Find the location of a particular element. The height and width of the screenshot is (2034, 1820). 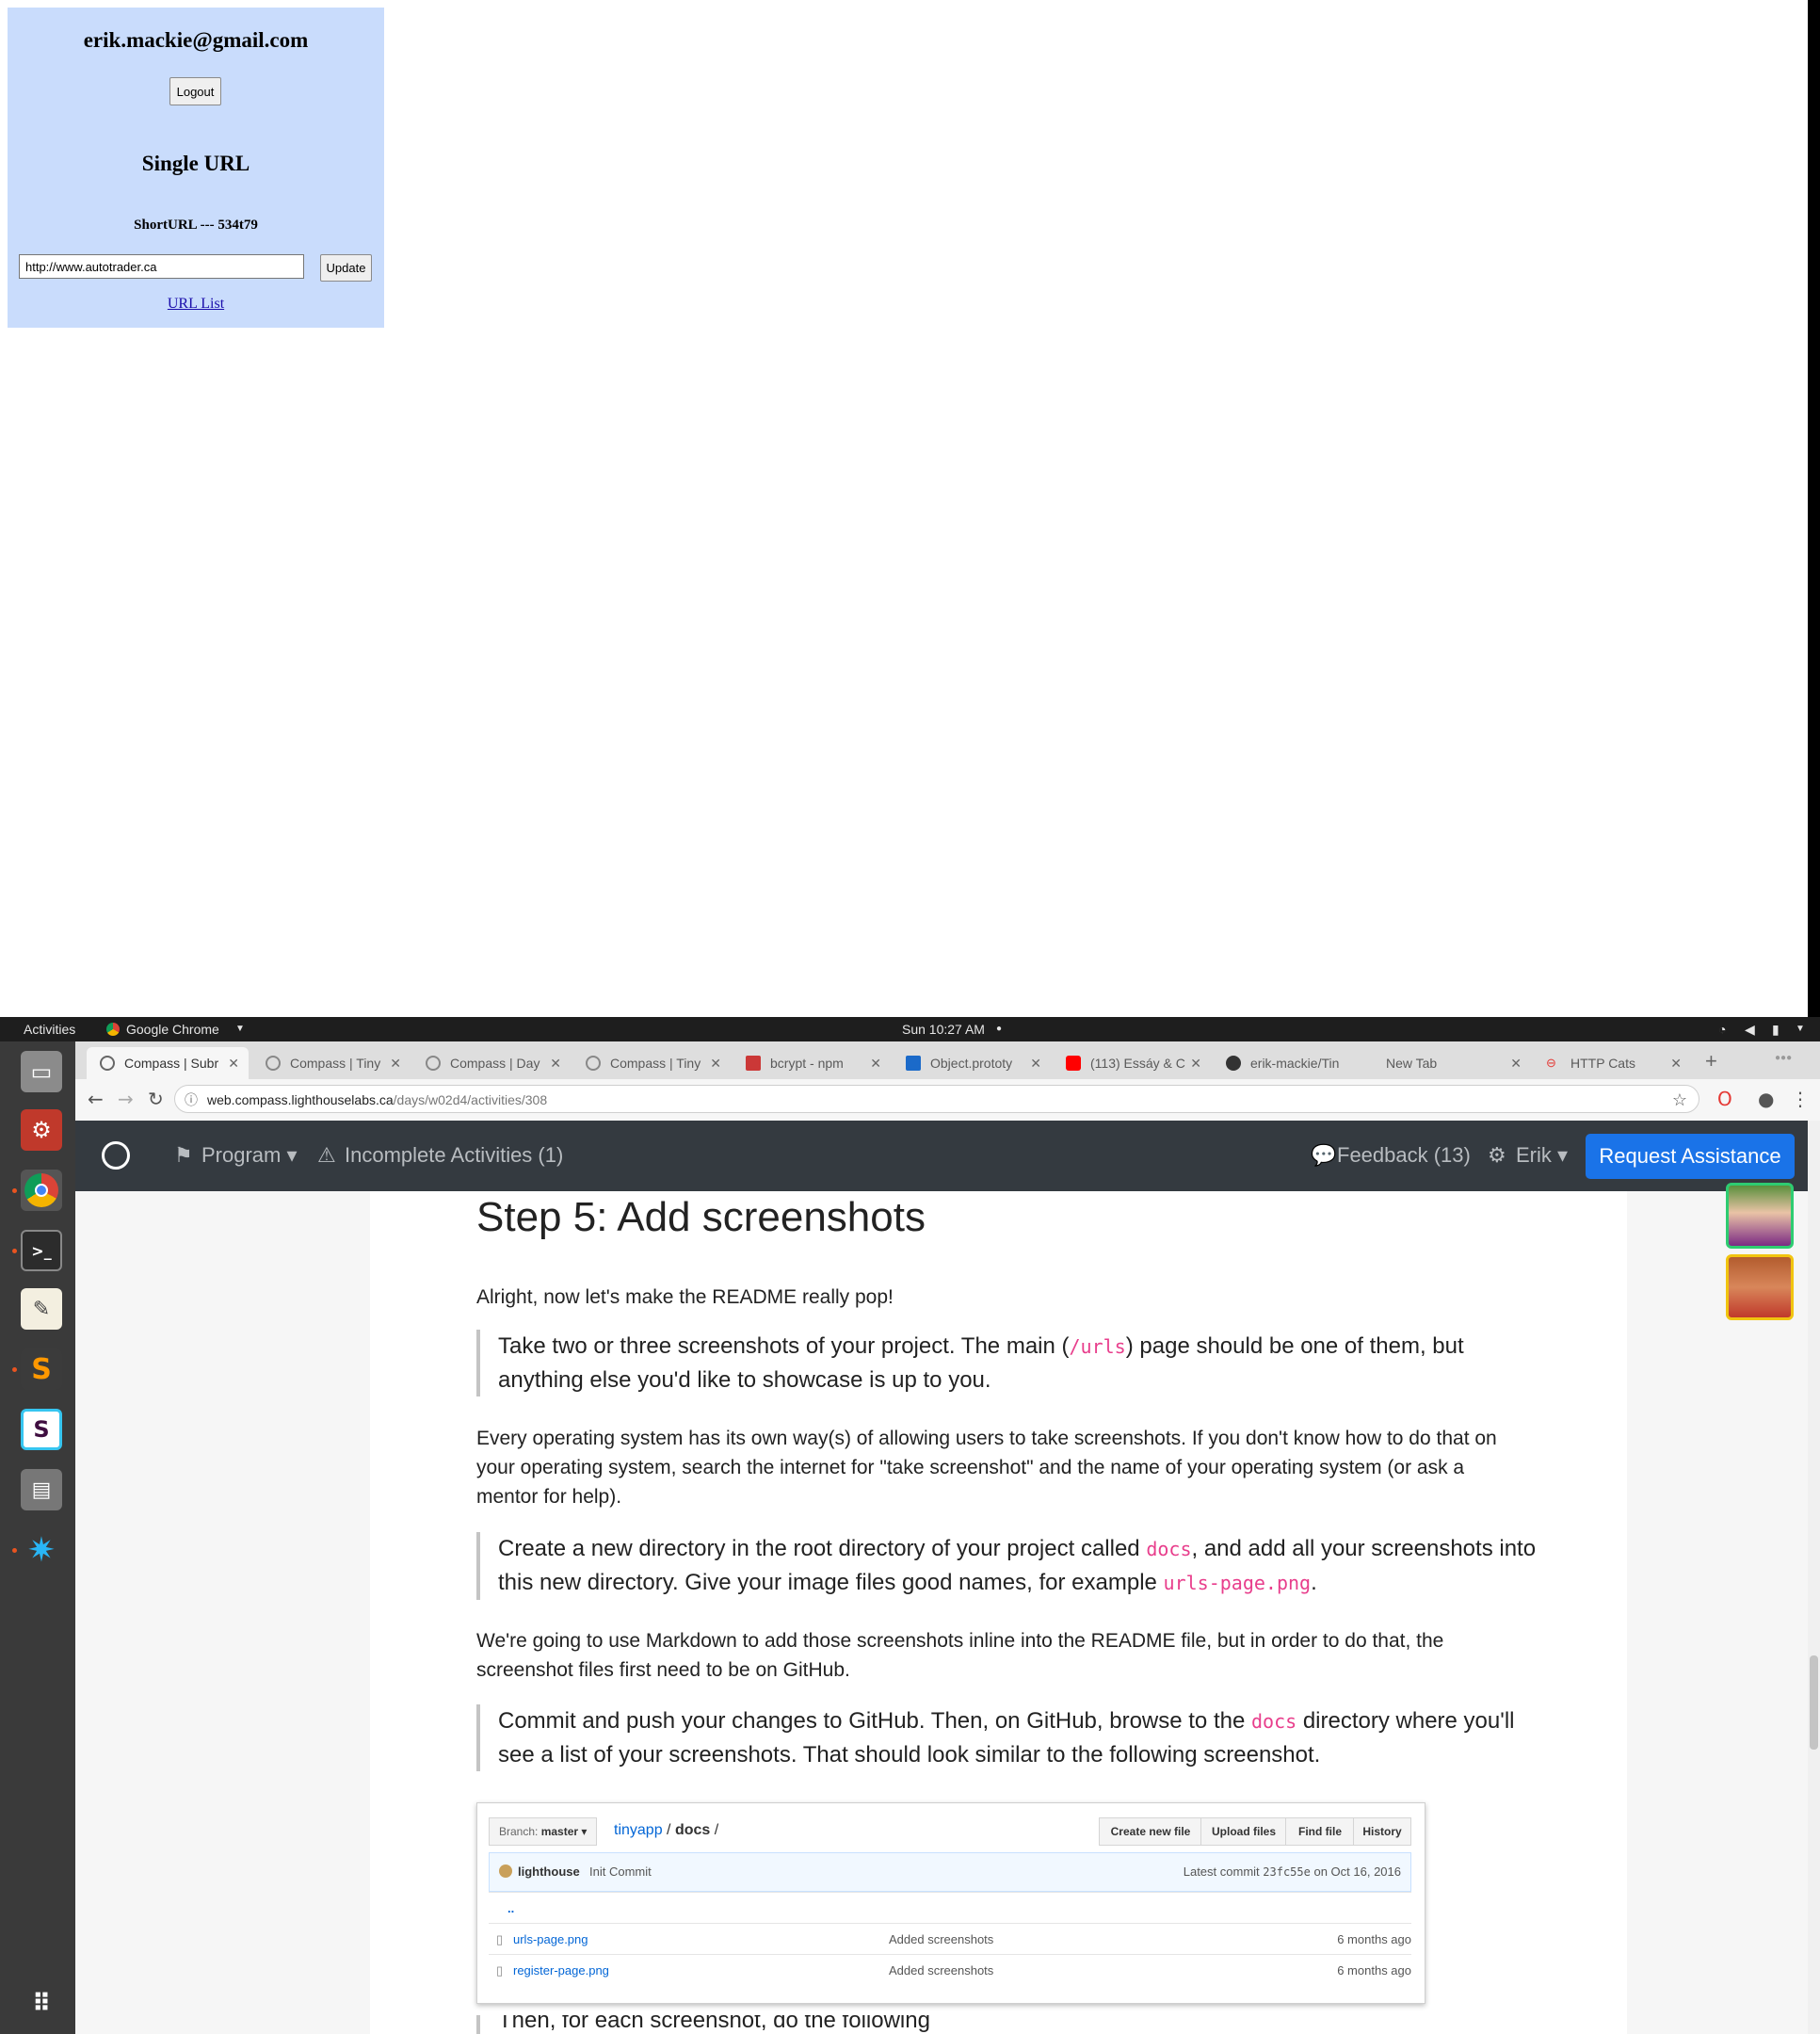

gh-upload-button: Upload files is located at coordinates (1243, 1832).